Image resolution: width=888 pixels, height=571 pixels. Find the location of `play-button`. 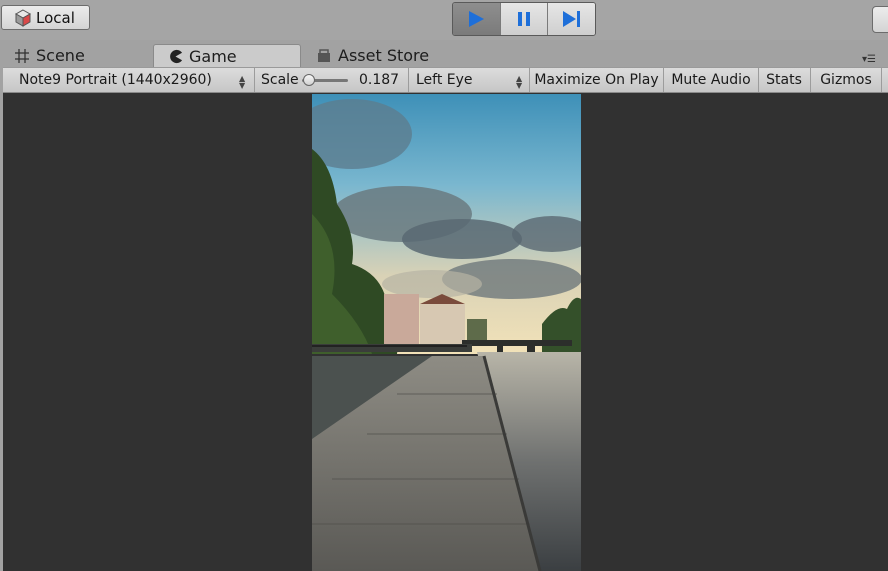

play-button is located at coordinates (476, 19).